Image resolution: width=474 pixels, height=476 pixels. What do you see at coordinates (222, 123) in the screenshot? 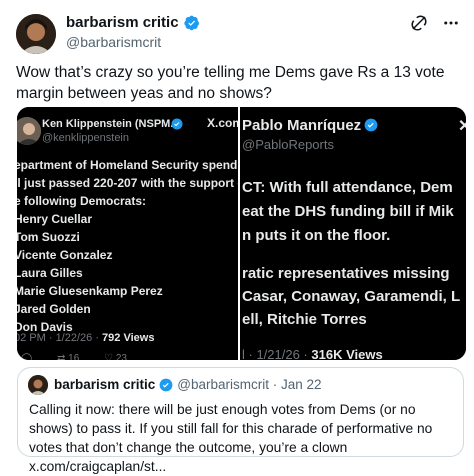
I see `media-left-xlogo: X.com` at bounding box center [222, 123].